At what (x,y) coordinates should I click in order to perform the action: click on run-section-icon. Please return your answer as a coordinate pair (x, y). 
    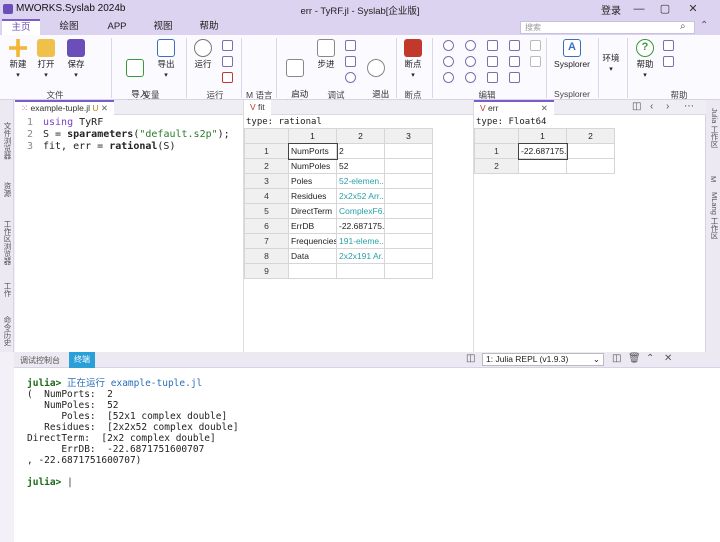
    Looking at the image, I should click on (227, 45).